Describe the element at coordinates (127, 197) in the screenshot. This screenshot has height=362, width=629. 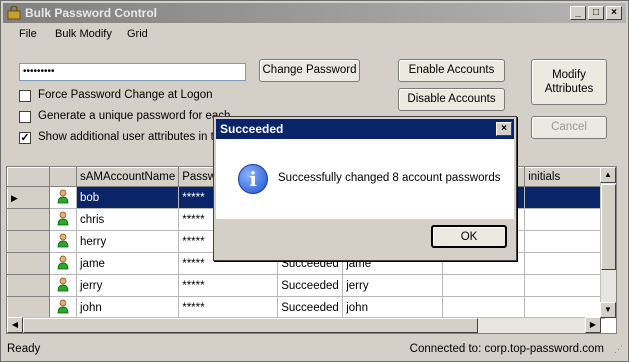
I see `cell-name: bob` at that location.